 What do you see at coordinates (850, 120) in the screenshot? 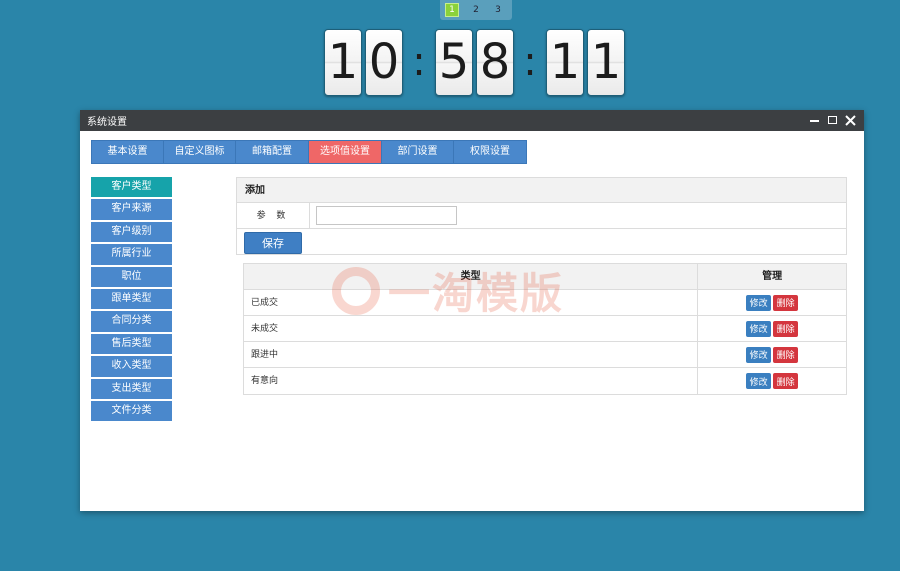
I see `close-icon` at bounding box center [850, 120].